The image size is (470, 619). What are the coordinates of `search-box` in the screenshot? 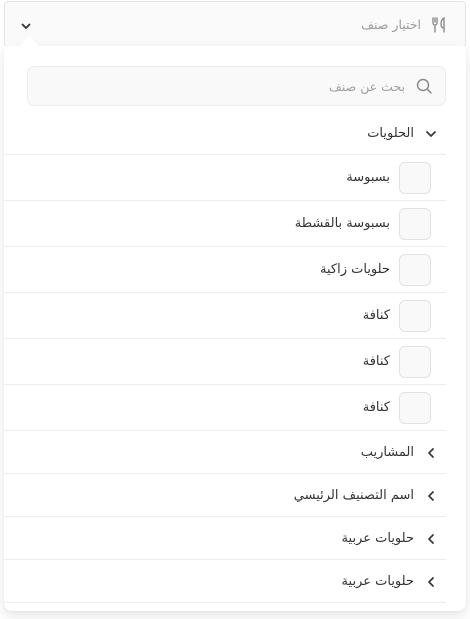 It's located at (236, 86).